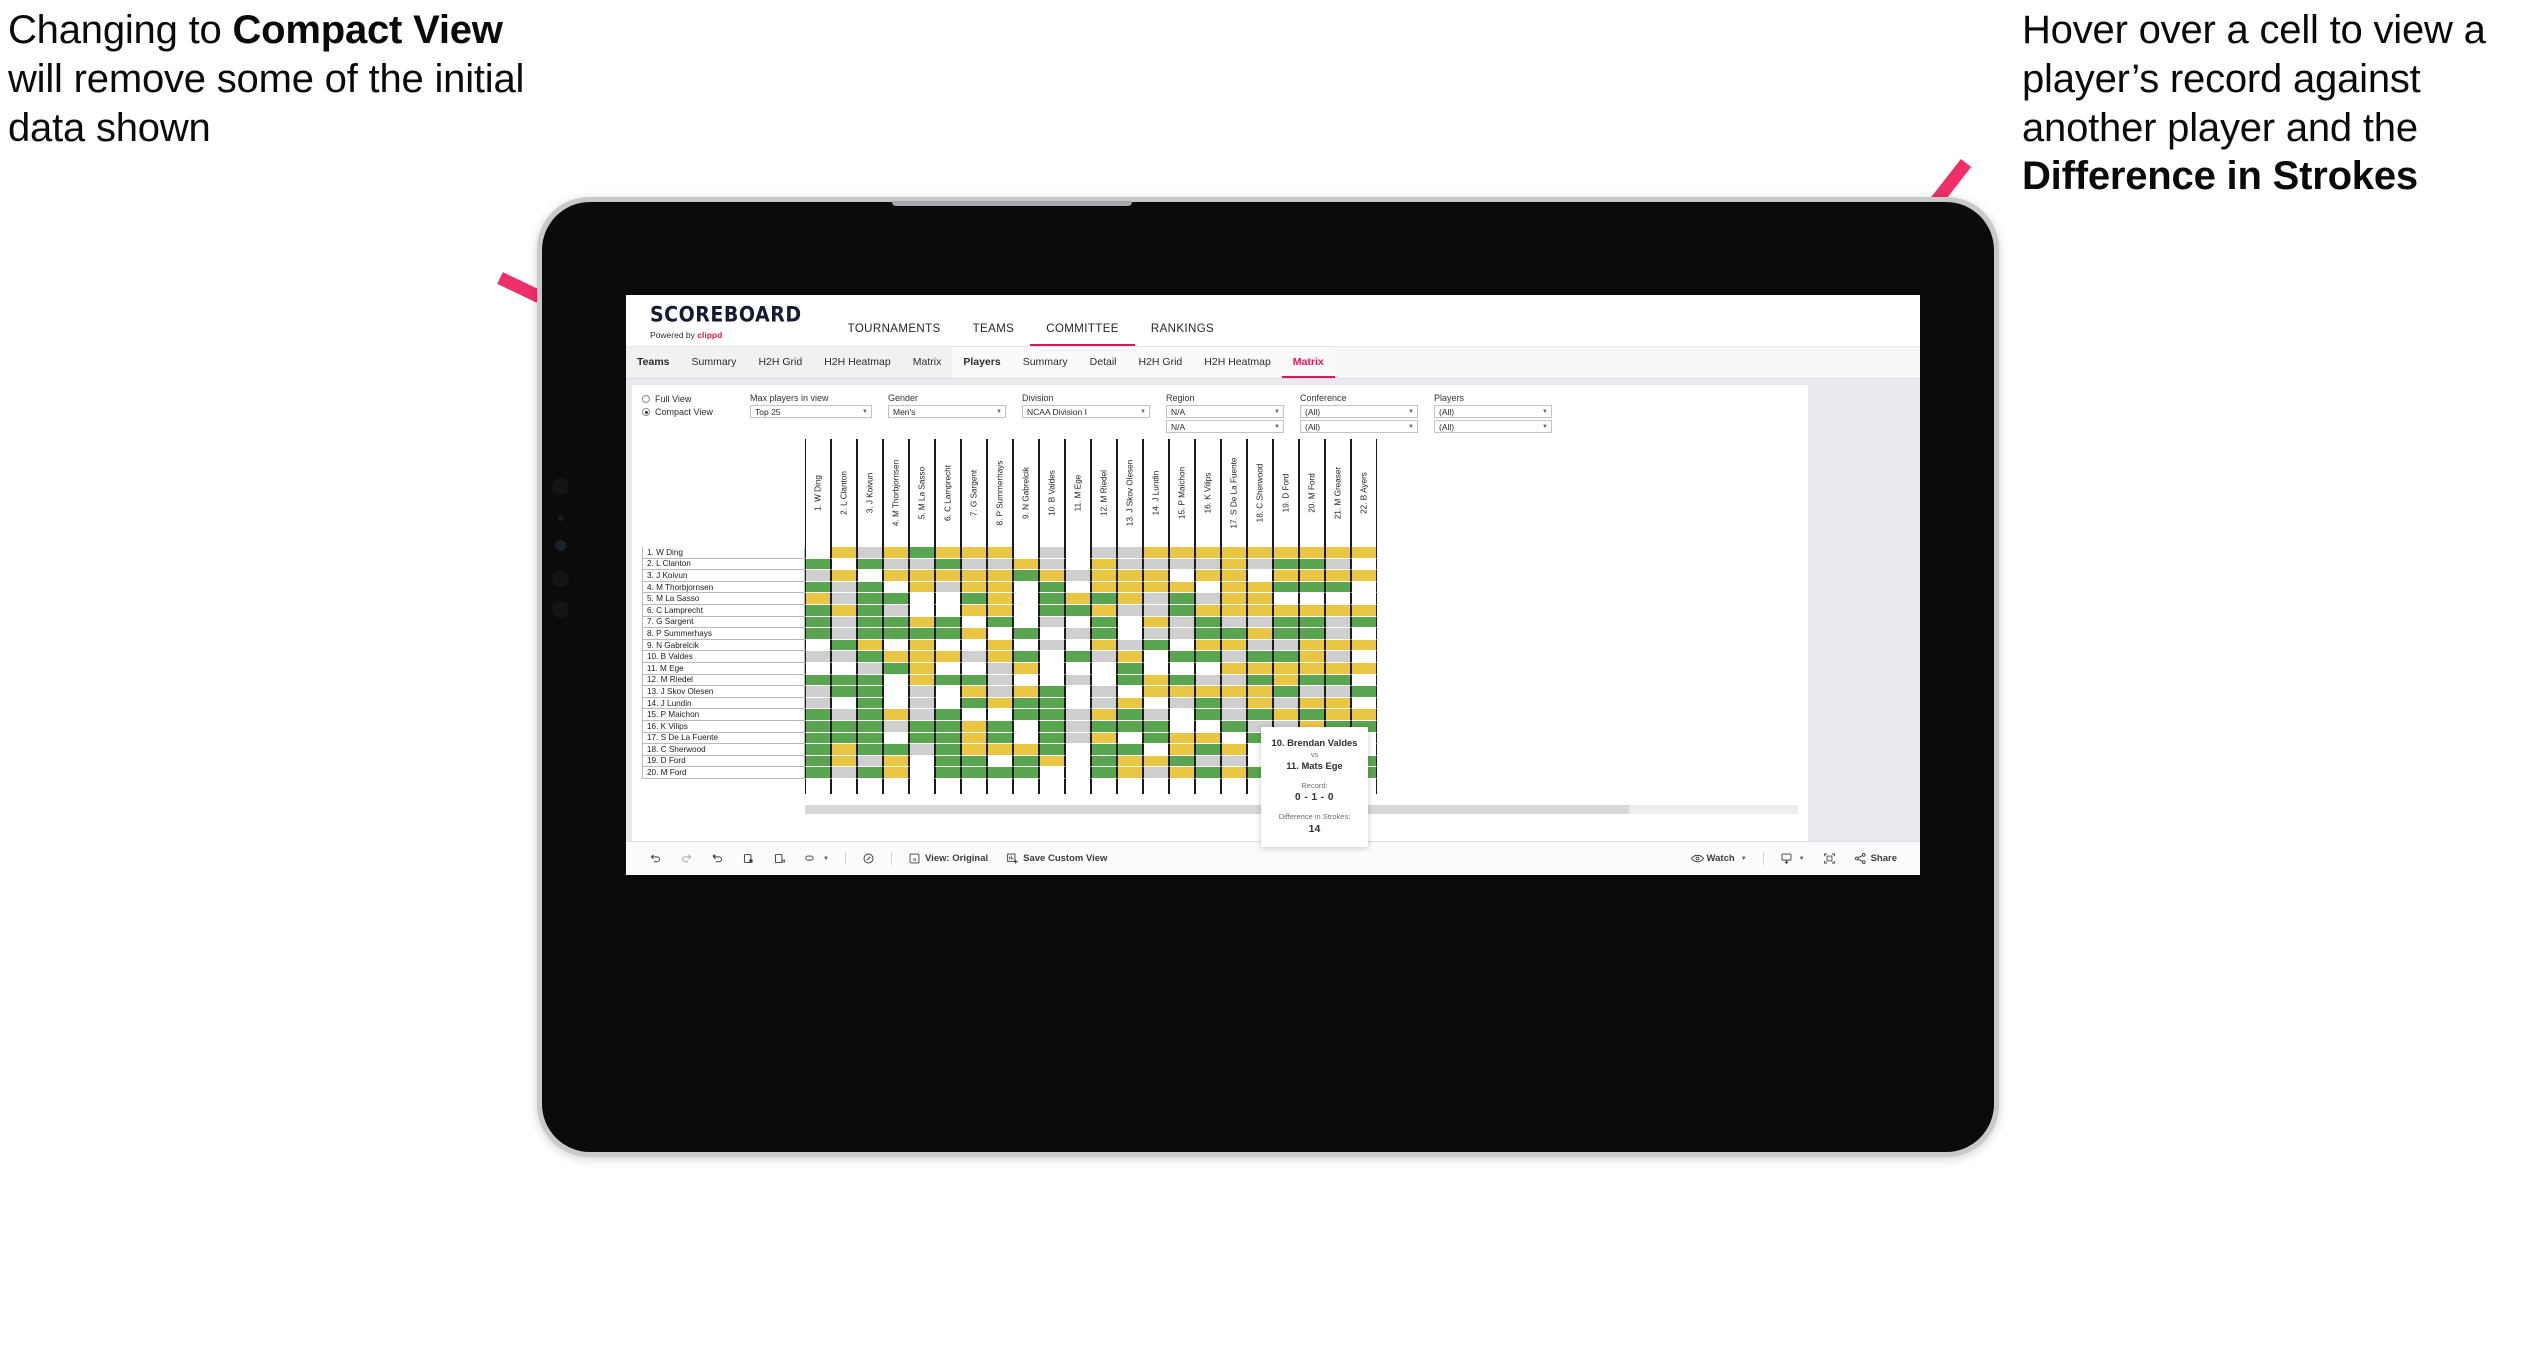 The image size is (2521, 1356). Describe the element at coordinates (723, 576) in the screenshot. I see `matrix-row-label: 3. J Koivun` at that location.